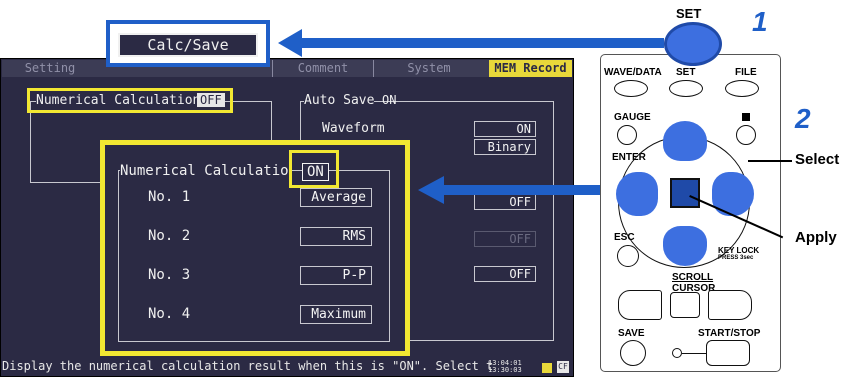 The width and height of the screenshot is (860, 377). I want to click on cursor-up-button, so click(685, 141).